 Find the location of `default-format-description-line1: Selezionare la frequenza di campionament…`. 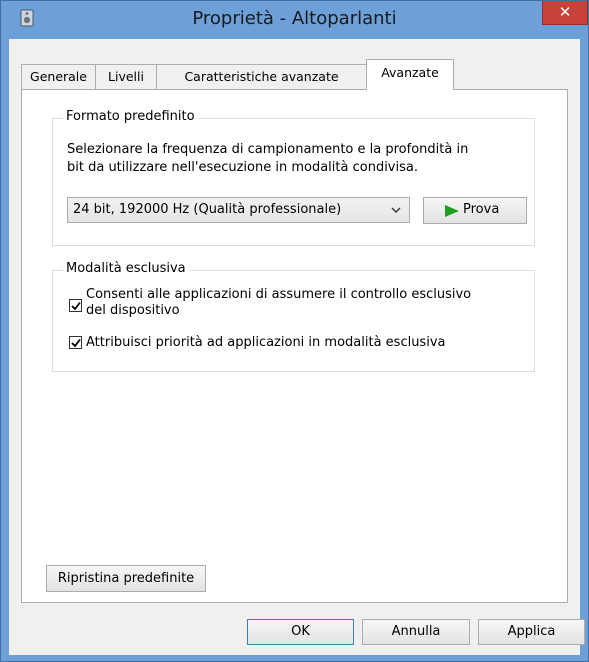

default-format-description-line1: Selezionare la frequenza di campionament… is located at coordinates (268, 149).